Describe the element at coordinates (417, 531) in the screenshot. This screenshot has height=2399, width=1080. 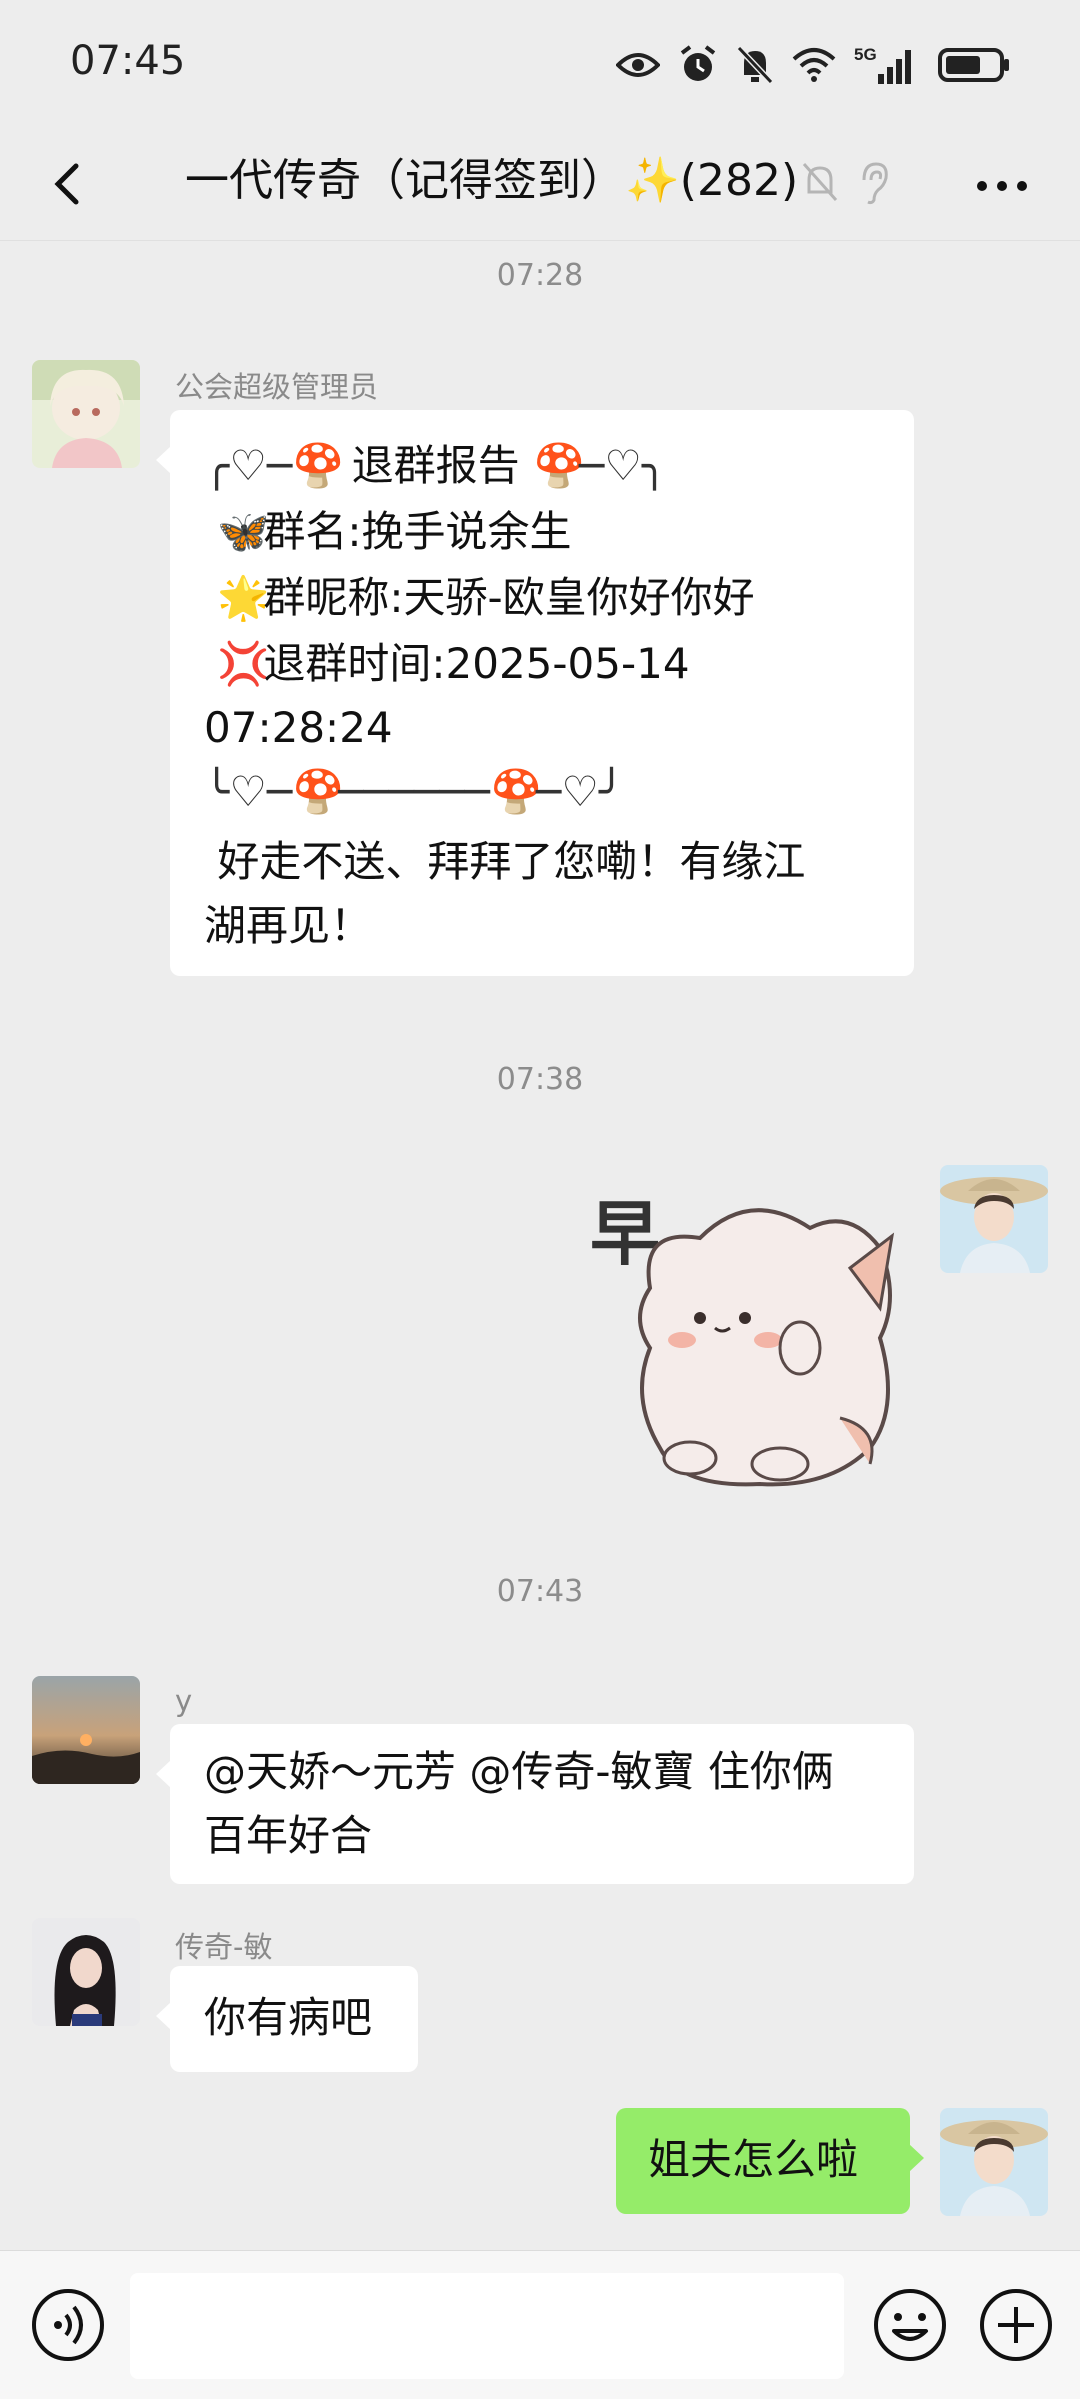
I see `group-name-line: 群名:挽手说余生` at that location.